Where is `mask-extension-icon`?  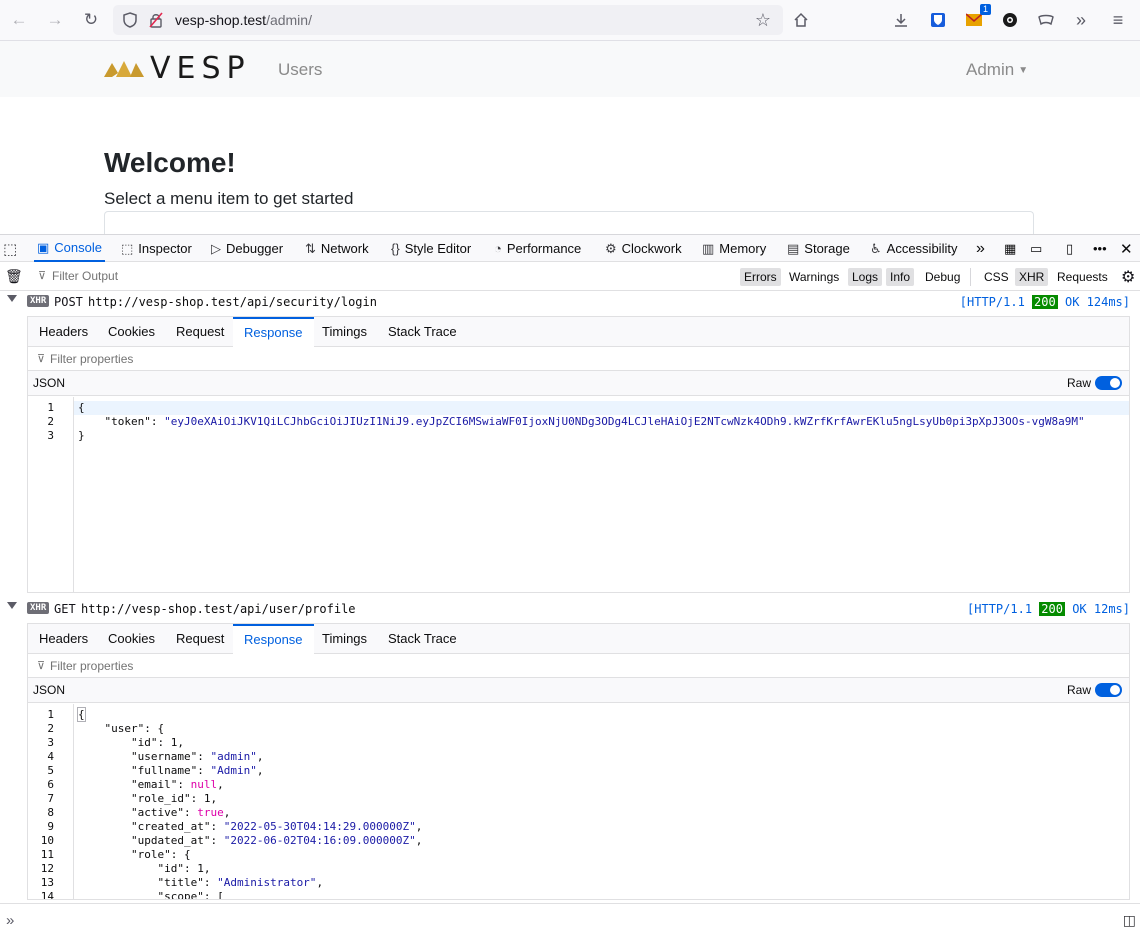 mask-extension-icon is located at coordinates (1046, 20).